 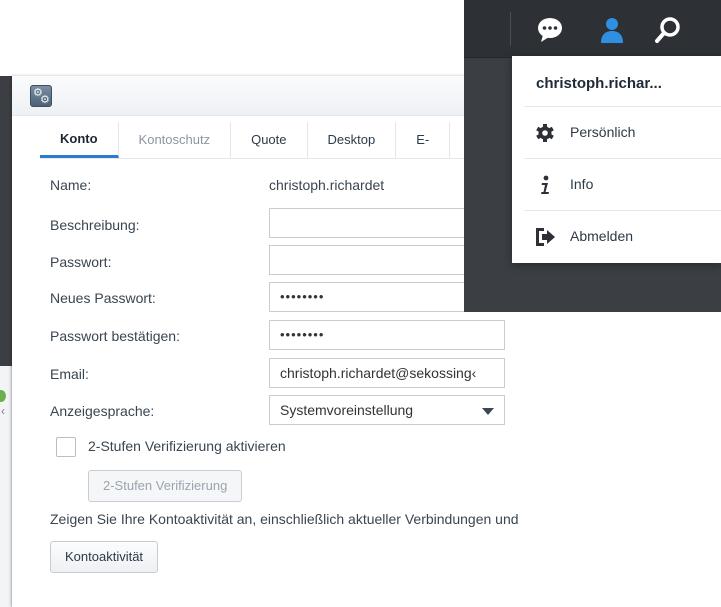 What do you see at coordinates (488, 411) in the screenshot?
I see `dropdown-arrow-icon` at bounding box center [488, 411].